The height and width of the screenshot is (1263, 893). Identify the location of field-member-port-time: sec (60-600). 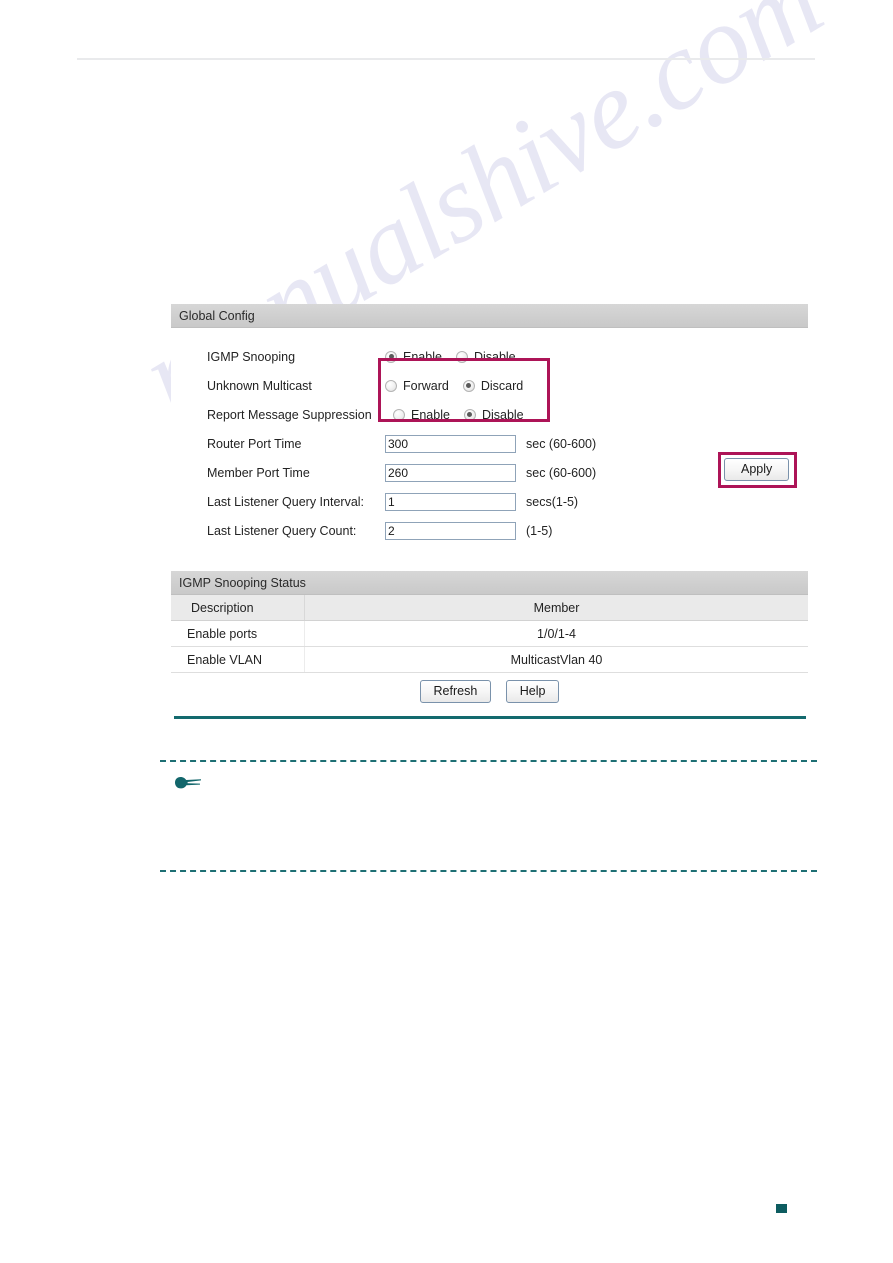
(491, 472).